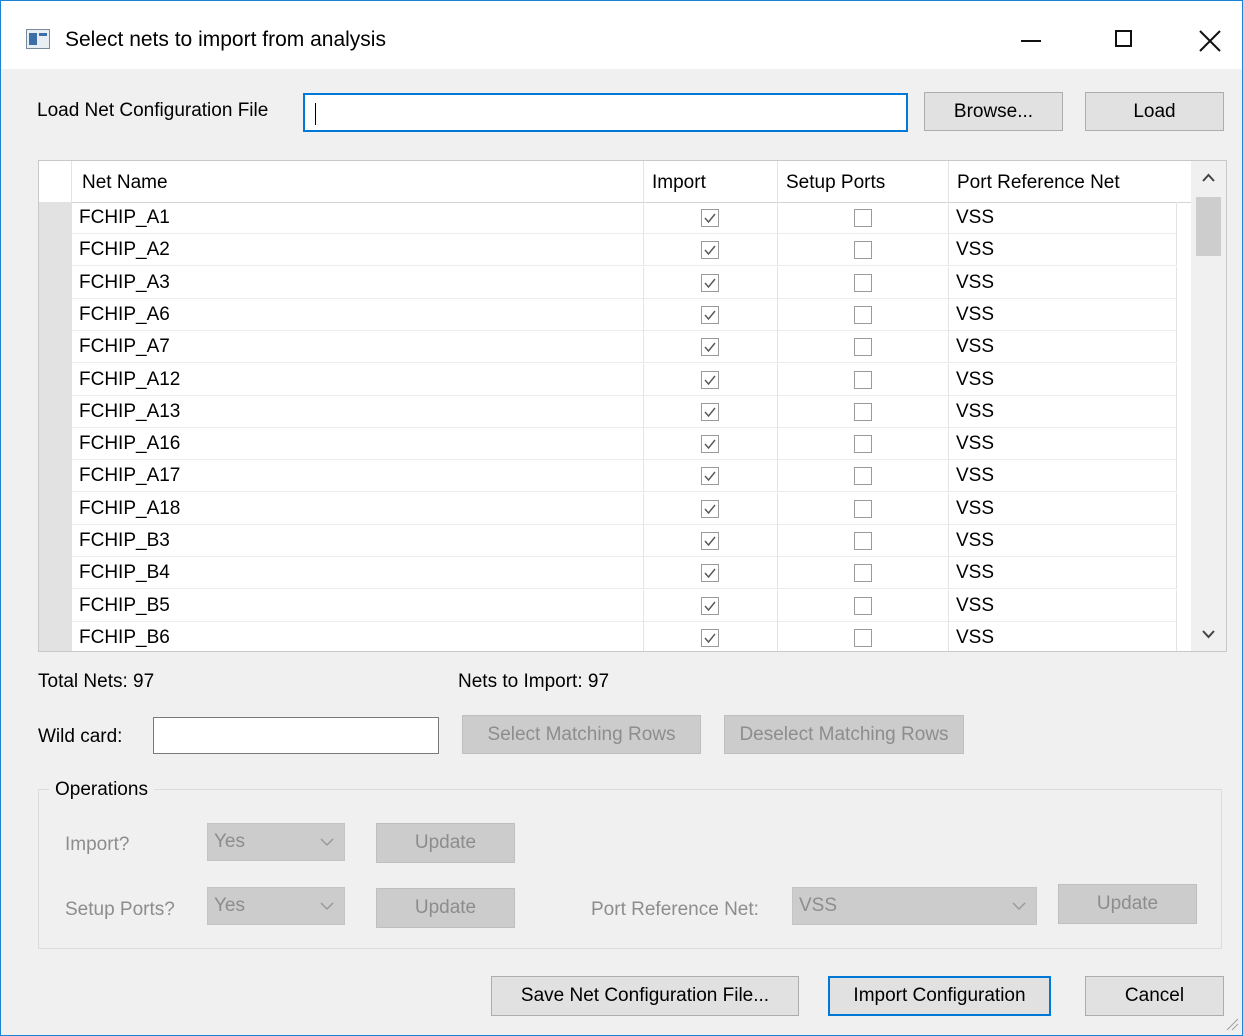  I want to click on deselect-matching-rows-button: Deselect Matching Rows, so click(844, 734).